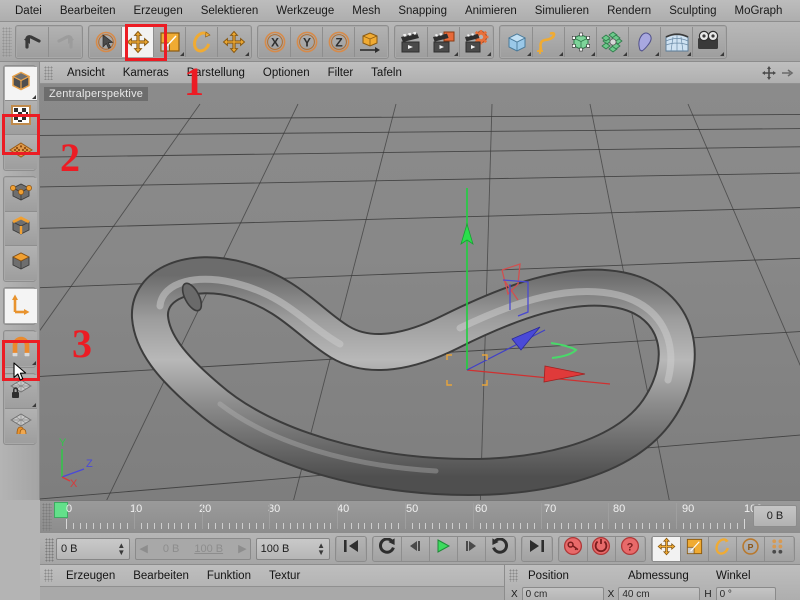 This screenshot has width=800, height=600. I want to click on points-mode-button, so click(21, 195).